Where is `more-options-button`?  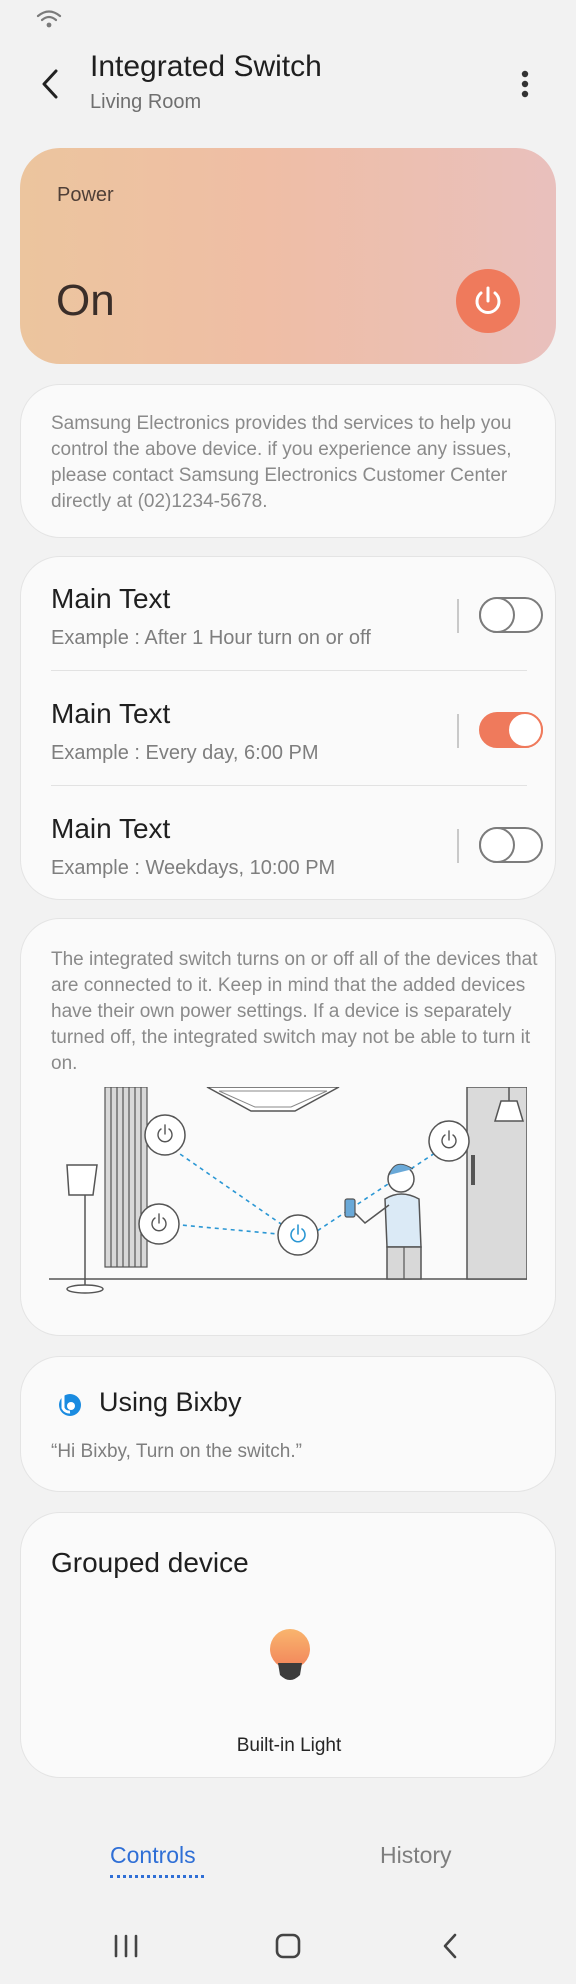
more-options-button is located at coordinates (525, 84).